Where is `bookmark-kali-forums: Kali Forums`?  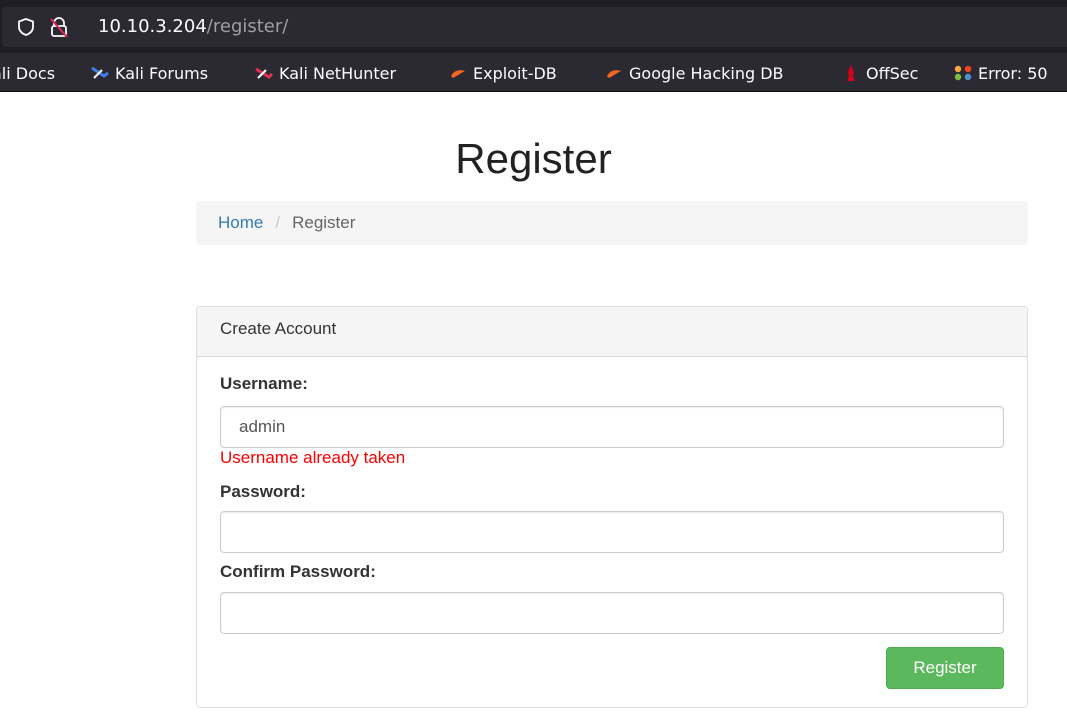
bookmark-kali-forums: Kali Forums is located at coordinates (149, 73).